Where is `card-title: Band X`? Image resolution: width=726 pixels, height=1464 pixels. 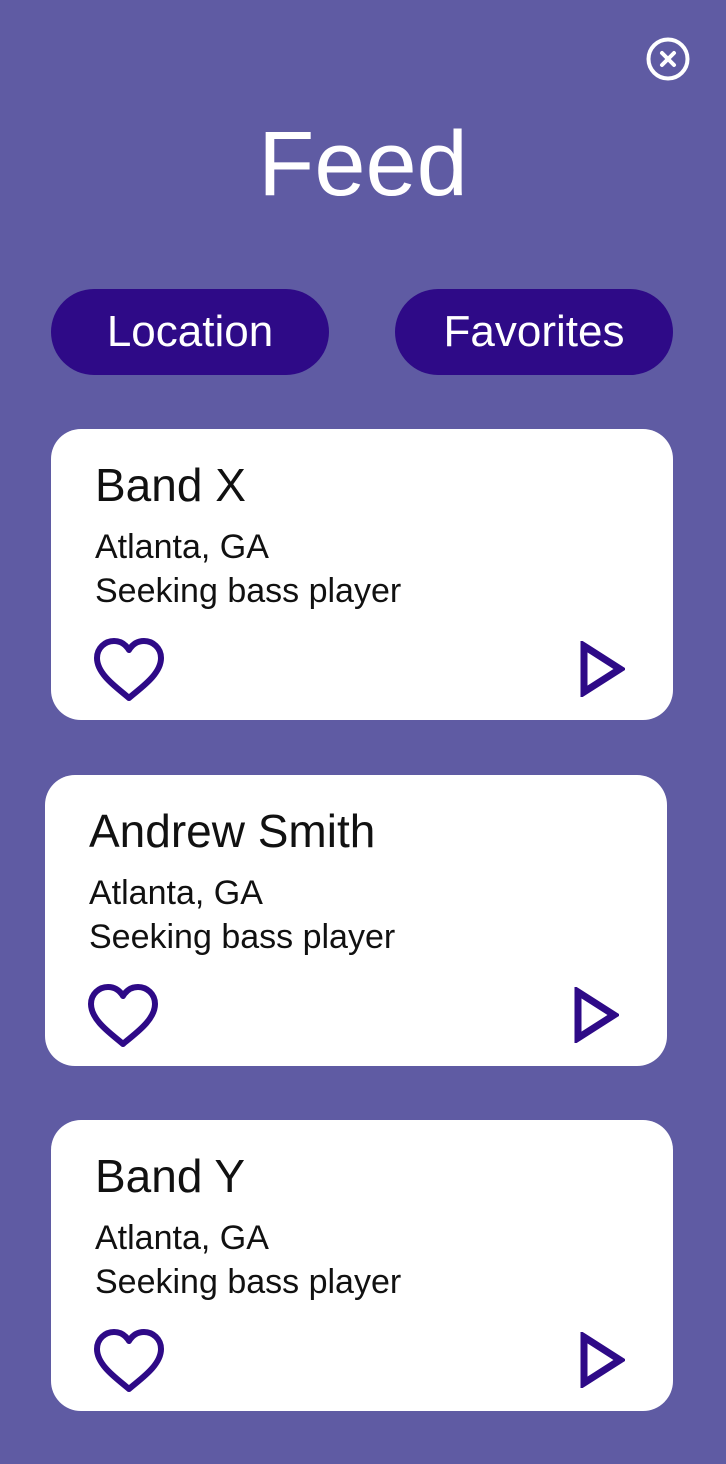
card-title: Band X is located at coordinates (170, 485).